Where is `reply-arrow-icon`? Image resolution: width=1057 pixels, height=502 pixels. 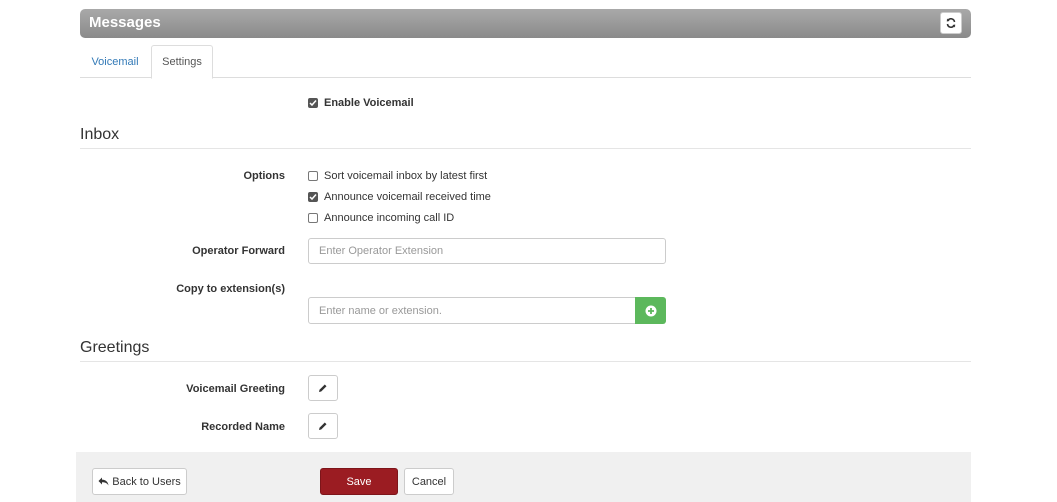
reply-arrow-icon is located at coordinates (103, 481).